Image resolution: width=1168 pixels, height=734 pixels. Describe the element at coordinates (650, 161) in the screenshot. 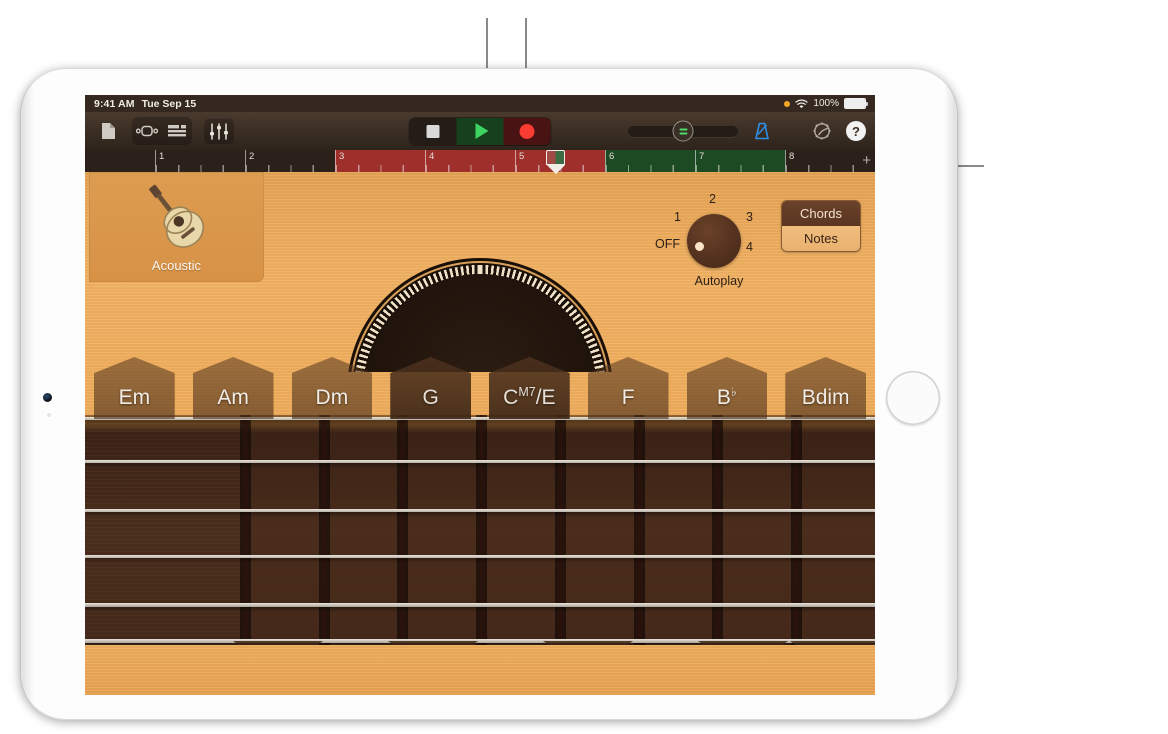

I see `ruler-bar: 6` at that location.